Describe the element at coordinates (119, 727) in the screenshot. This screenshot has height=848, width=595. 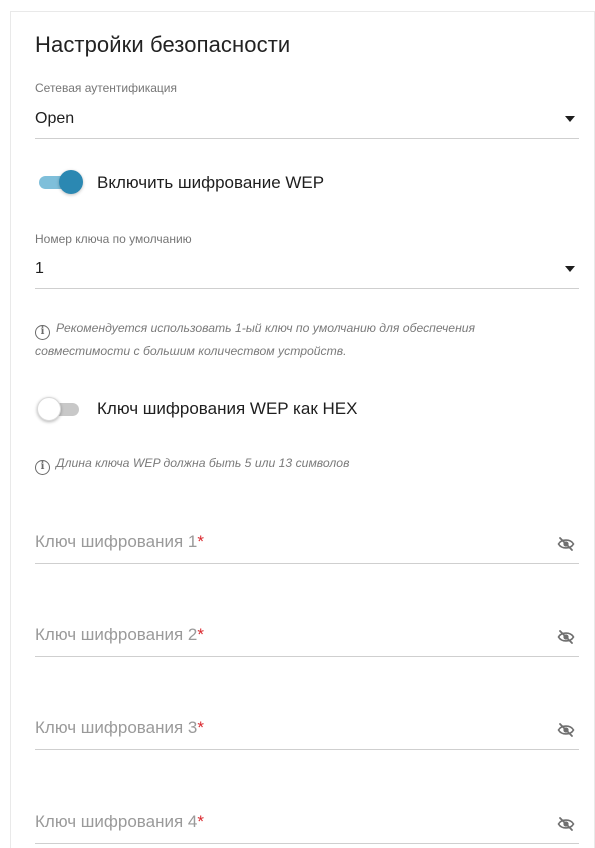
I see `wep-key-3-placeholder: Ключ шифрования 3*` at that location.